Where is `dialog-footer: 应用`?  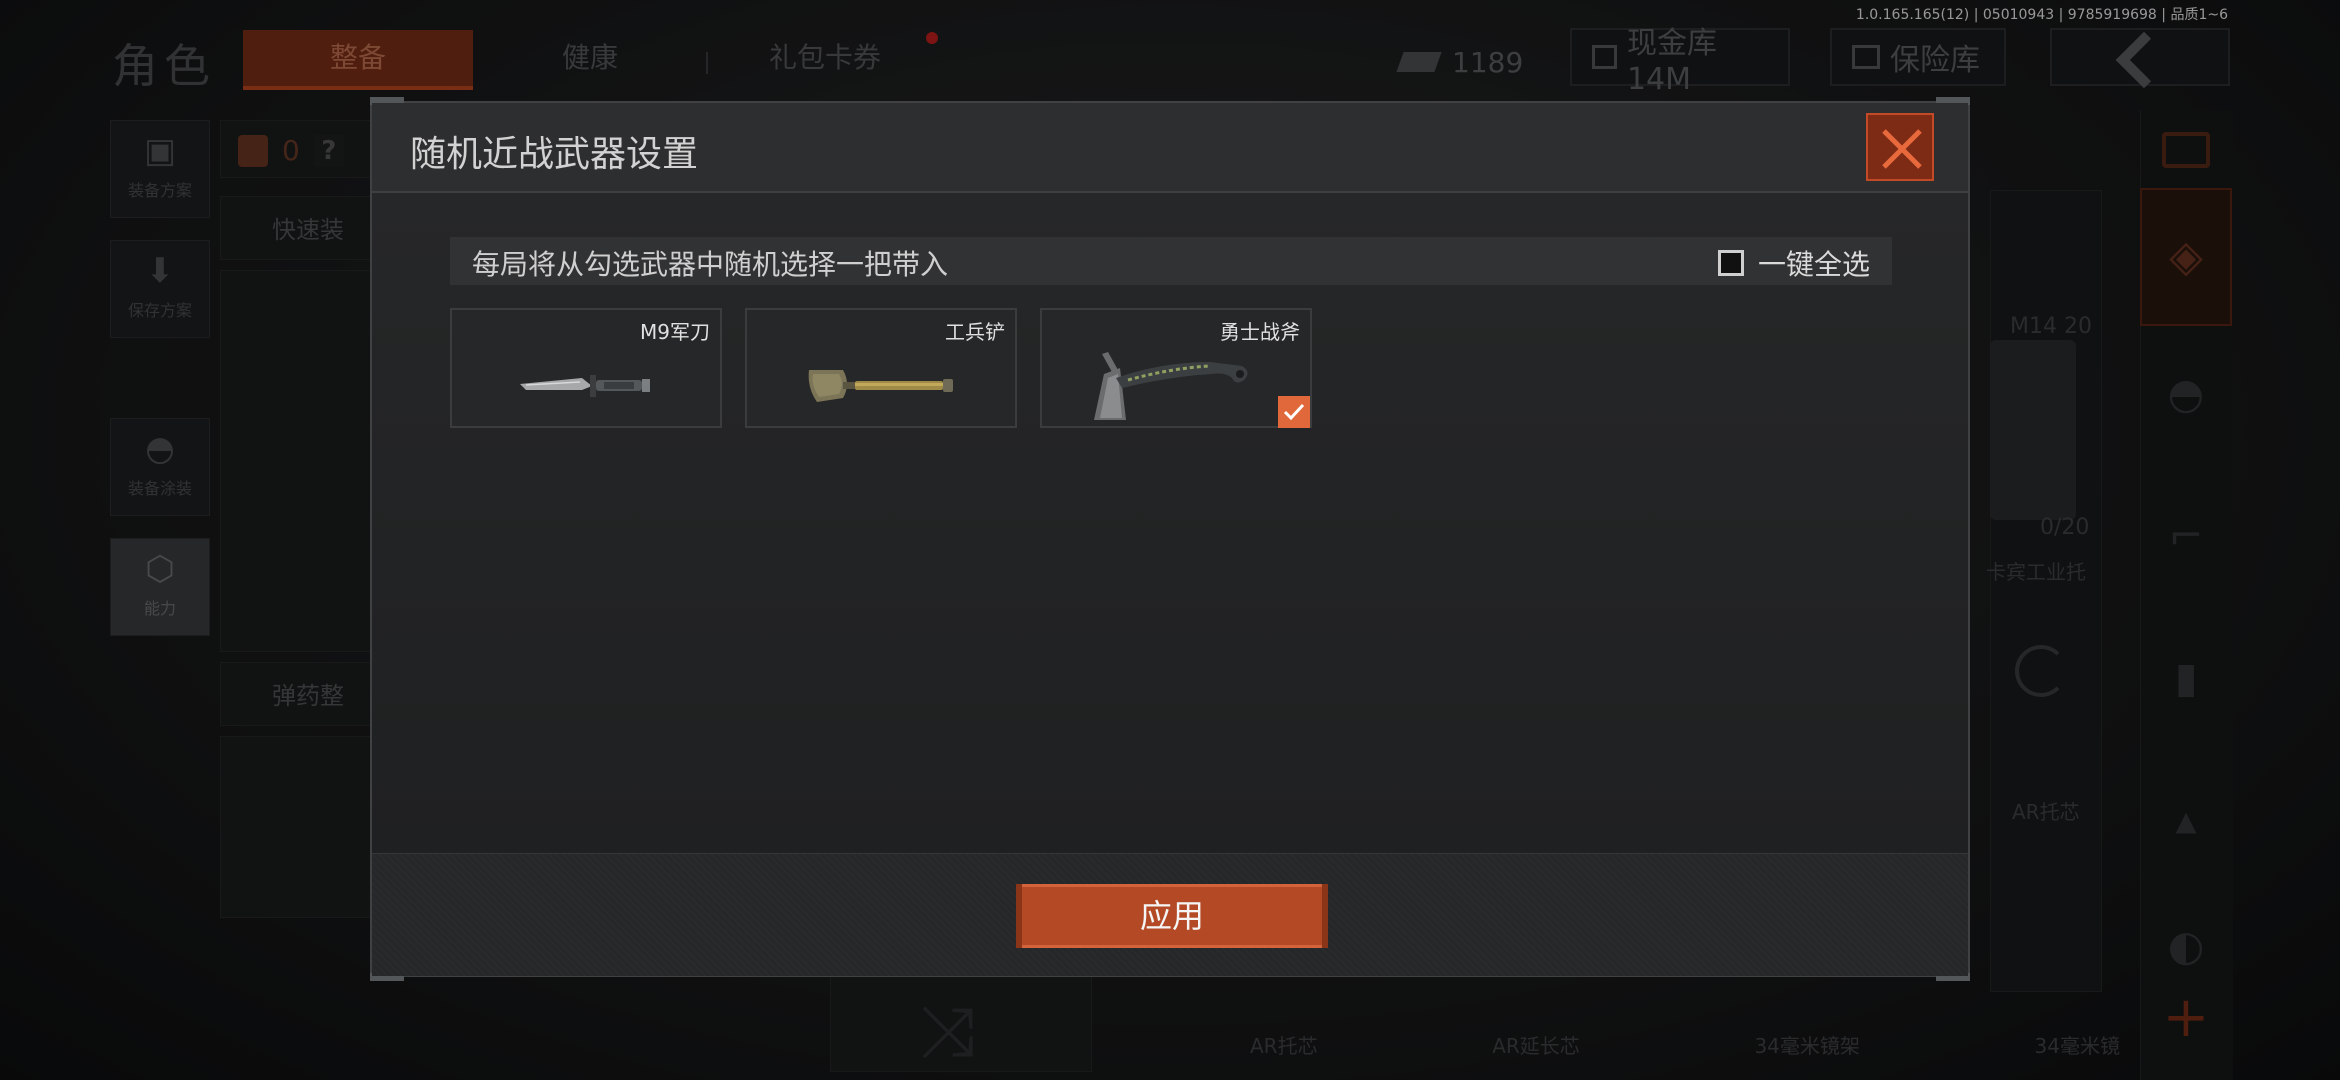 dialog-footer: 应用 is located at coordinates (1170, 914).